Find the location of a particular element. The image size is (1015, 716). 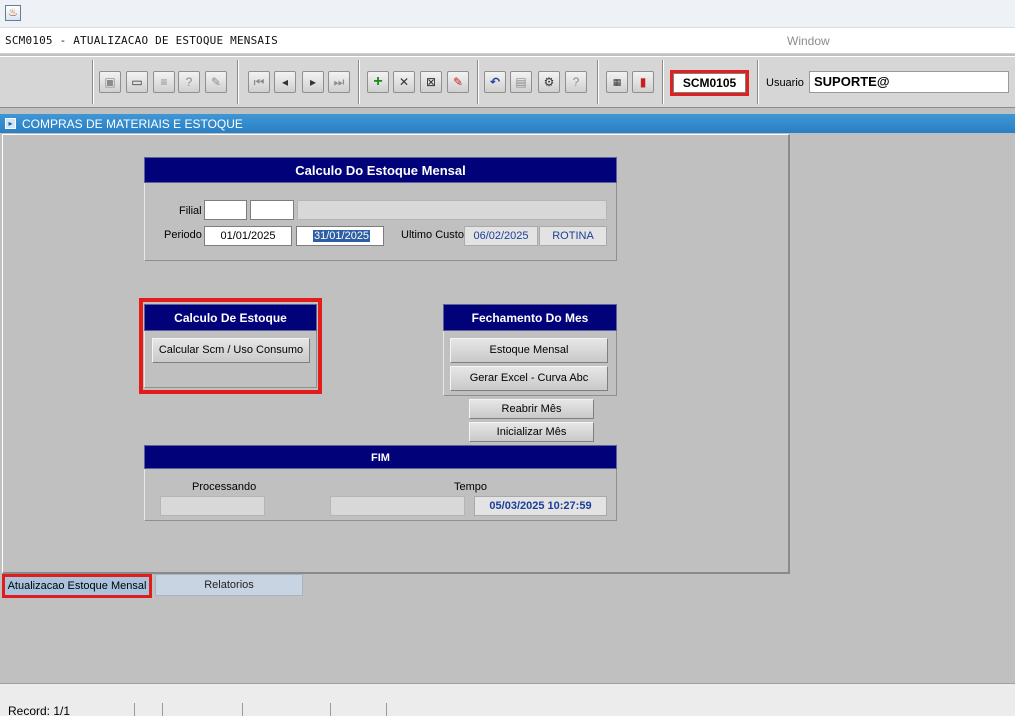

periodo-fim-selected-text: 31/01/2025 is located at coordinates (342, 236).